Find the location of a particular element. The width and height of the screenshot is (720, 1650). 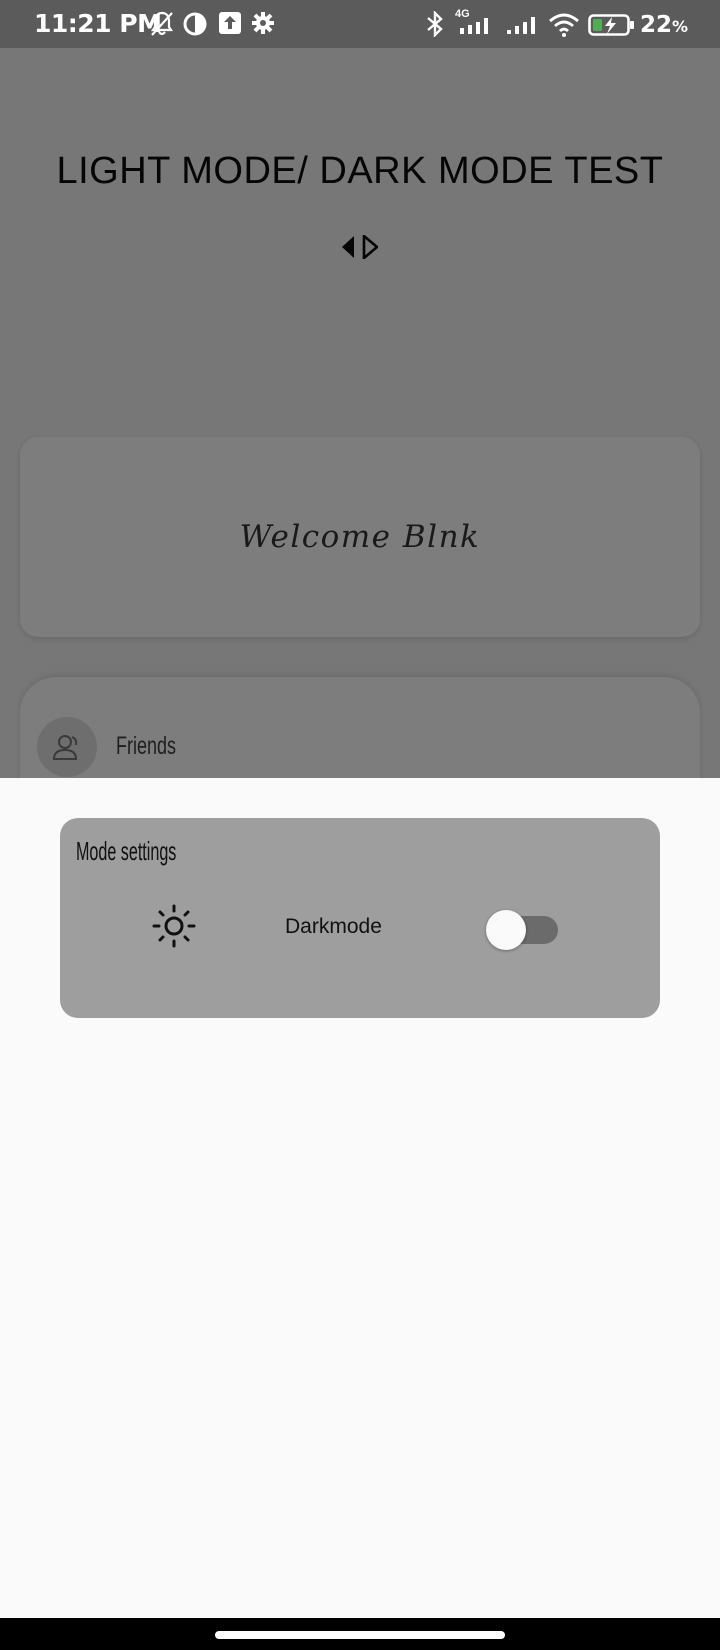

navigation-bar is located at coordinates (360, 1634).